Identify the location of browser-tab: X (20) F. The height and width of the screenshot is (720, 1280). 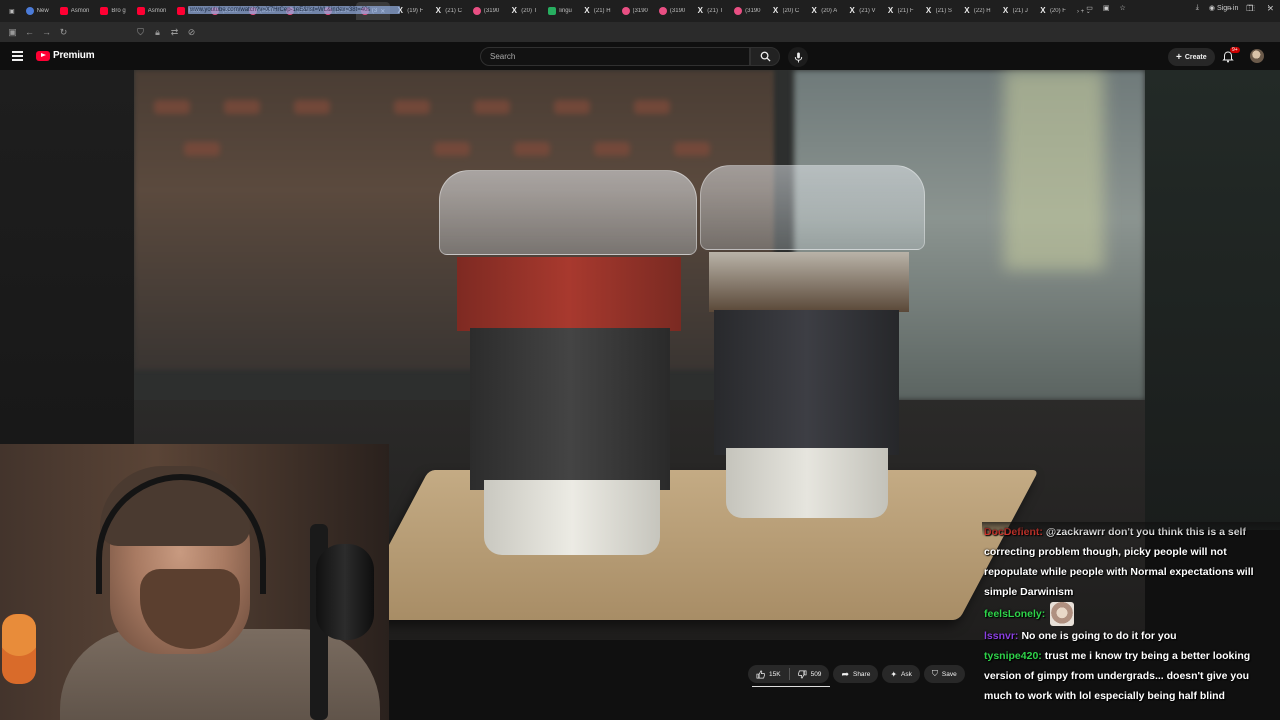
(1052, 11).